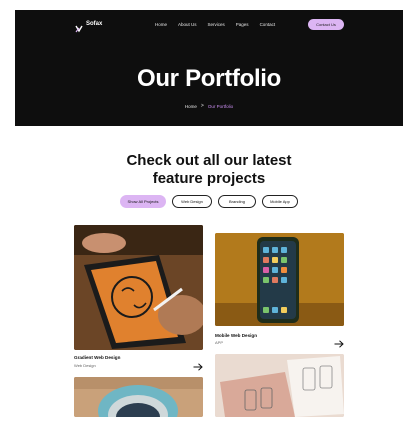 This screenshot has width=418, height=433. Describe the element at coordinates (280, 201) in the screenshot. I see `filter-mobile-app: Mobile App` at that location.